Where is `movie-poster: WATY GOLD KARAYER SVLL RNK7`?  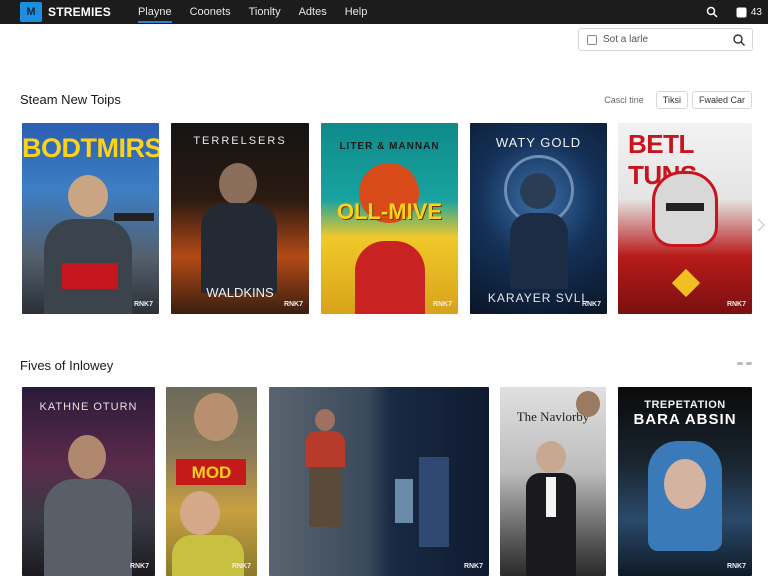 movie-poster: WATY GOLD KARAYER SVLL RNK7 is located at coordinates (538, 218).